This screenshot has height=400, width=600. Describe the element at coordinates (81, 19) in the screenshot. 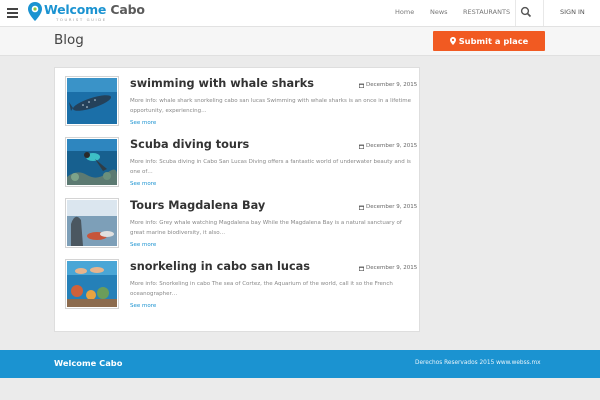

I see `logo-tagline: TOURIST GUIDE` at that location.